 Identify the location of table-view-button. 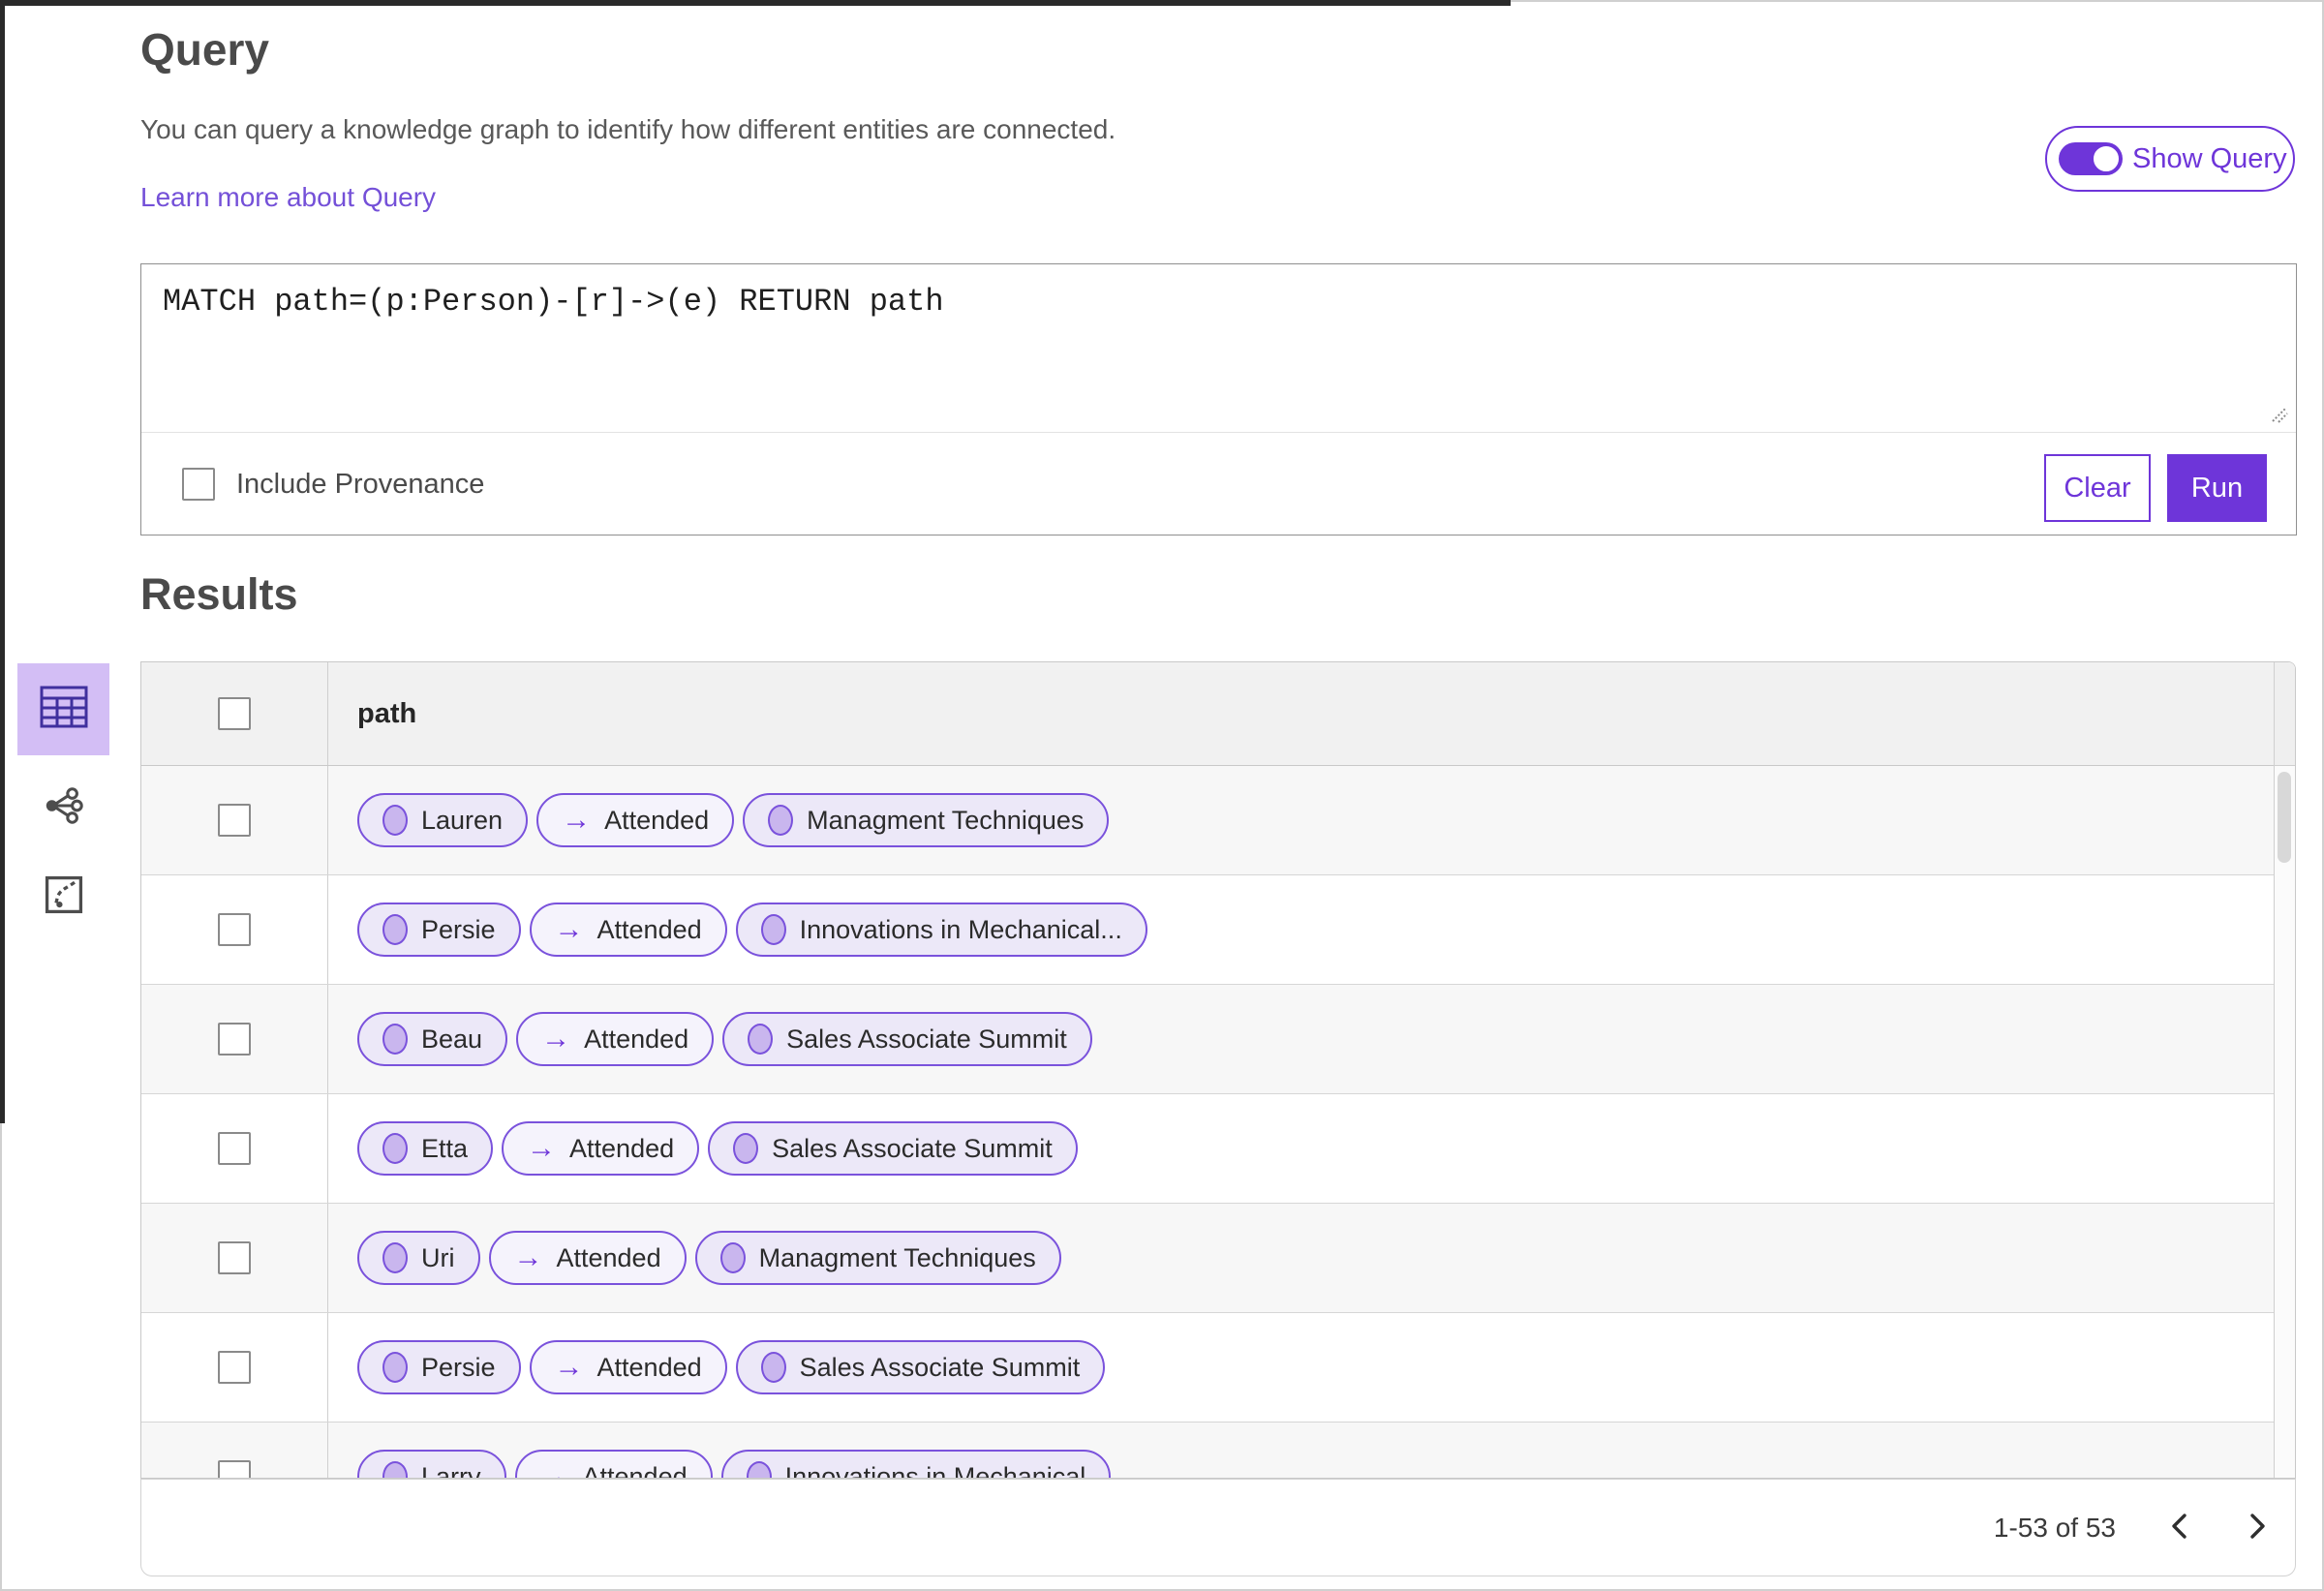
(63, 709).